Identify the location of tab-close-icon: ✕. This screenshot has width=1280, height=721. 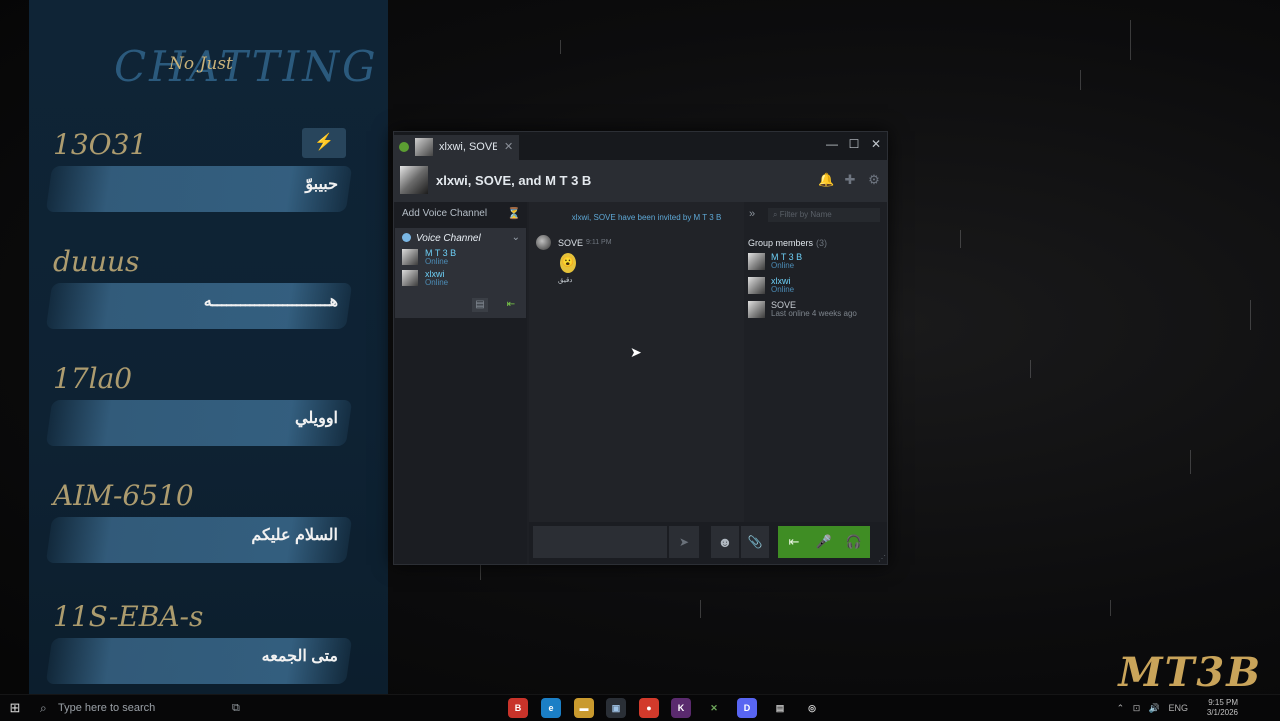
(508, 146).